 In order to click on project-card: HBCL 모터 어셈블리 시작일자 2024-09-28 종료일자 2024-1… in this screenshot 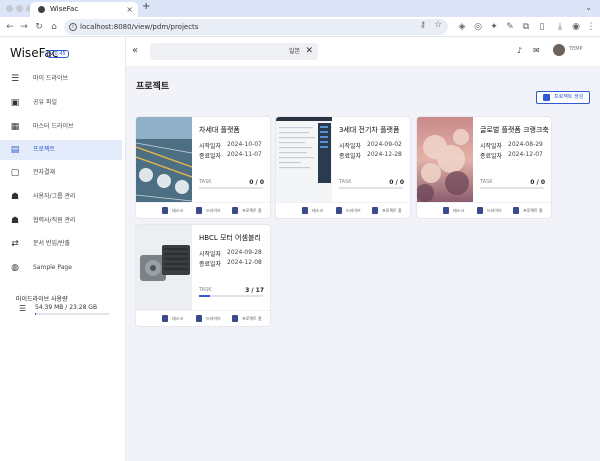, I will do `click(203, 275)`.